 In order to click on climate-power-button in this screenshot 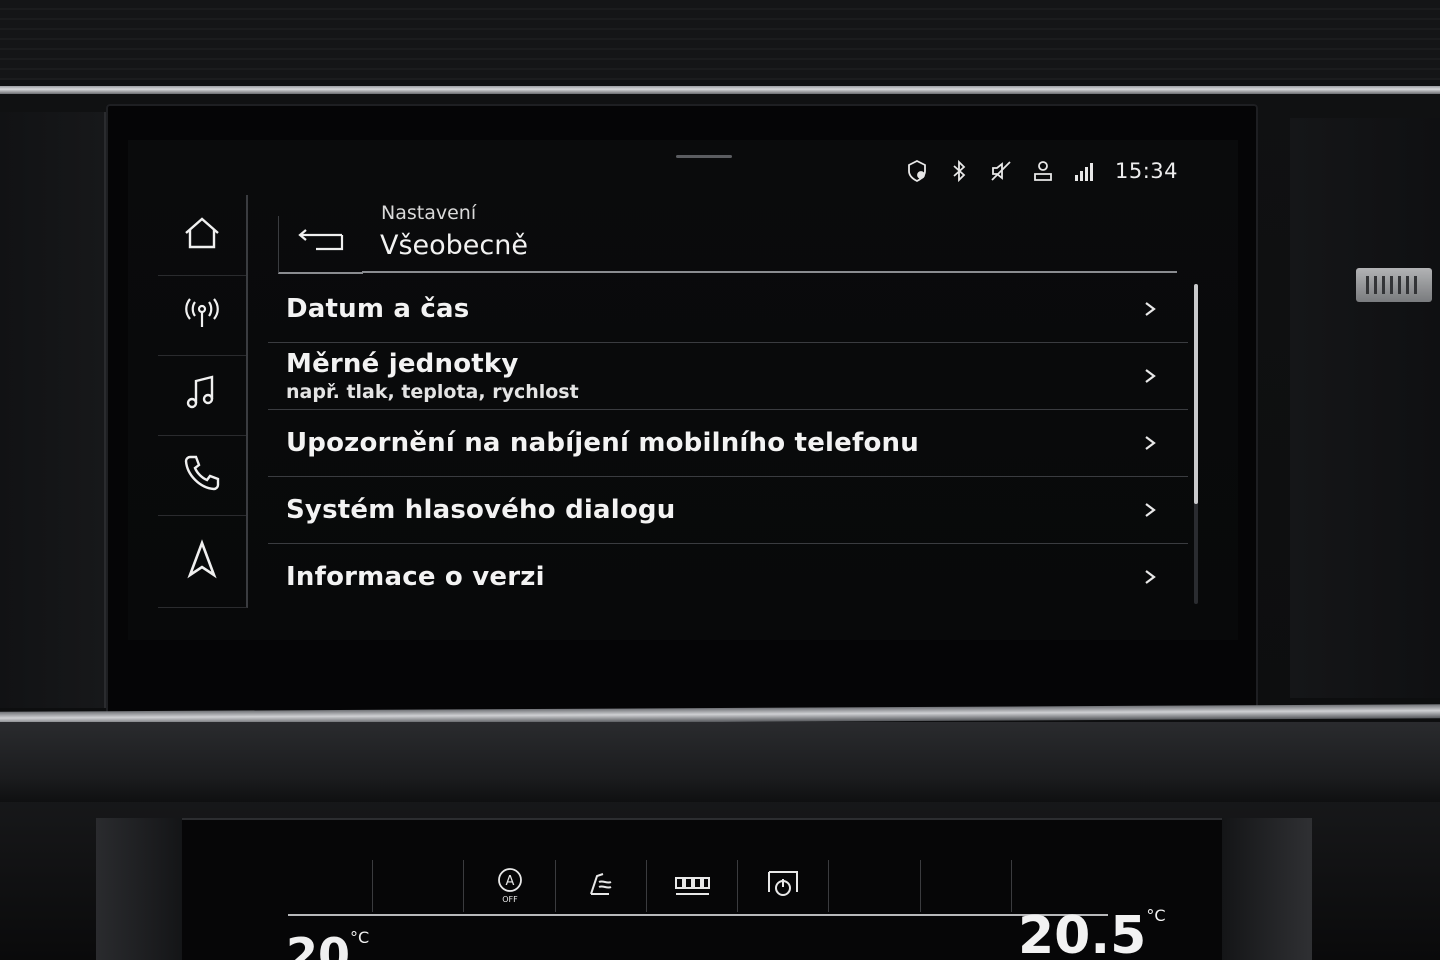, I will do `click(784, 886)`.